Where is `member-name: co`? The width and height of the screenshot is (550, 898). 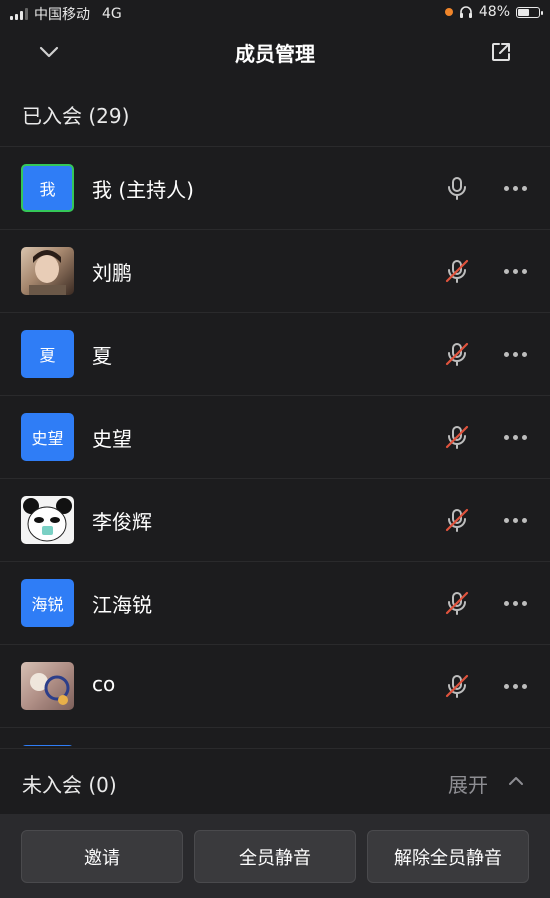
member-name: co is located at coordinates (104, 684).